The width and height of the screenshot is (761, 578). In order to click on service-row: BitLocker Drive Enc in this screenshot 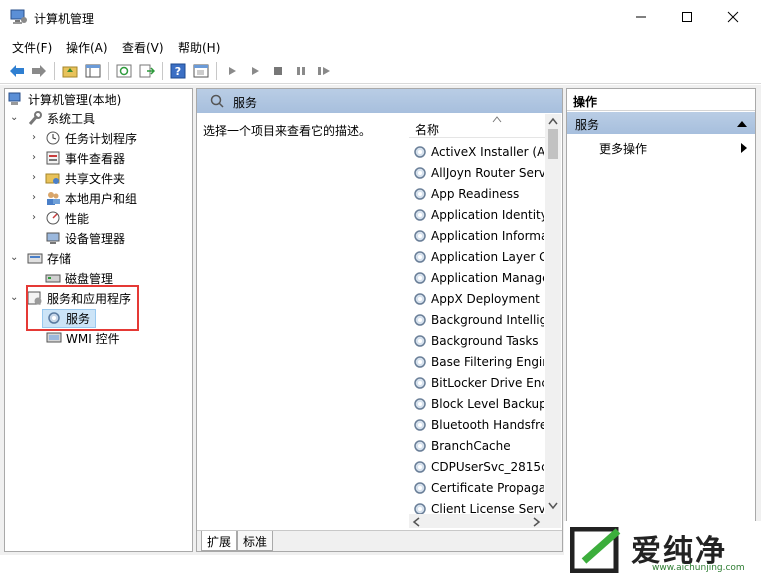, I will do `click(478, 382)`.